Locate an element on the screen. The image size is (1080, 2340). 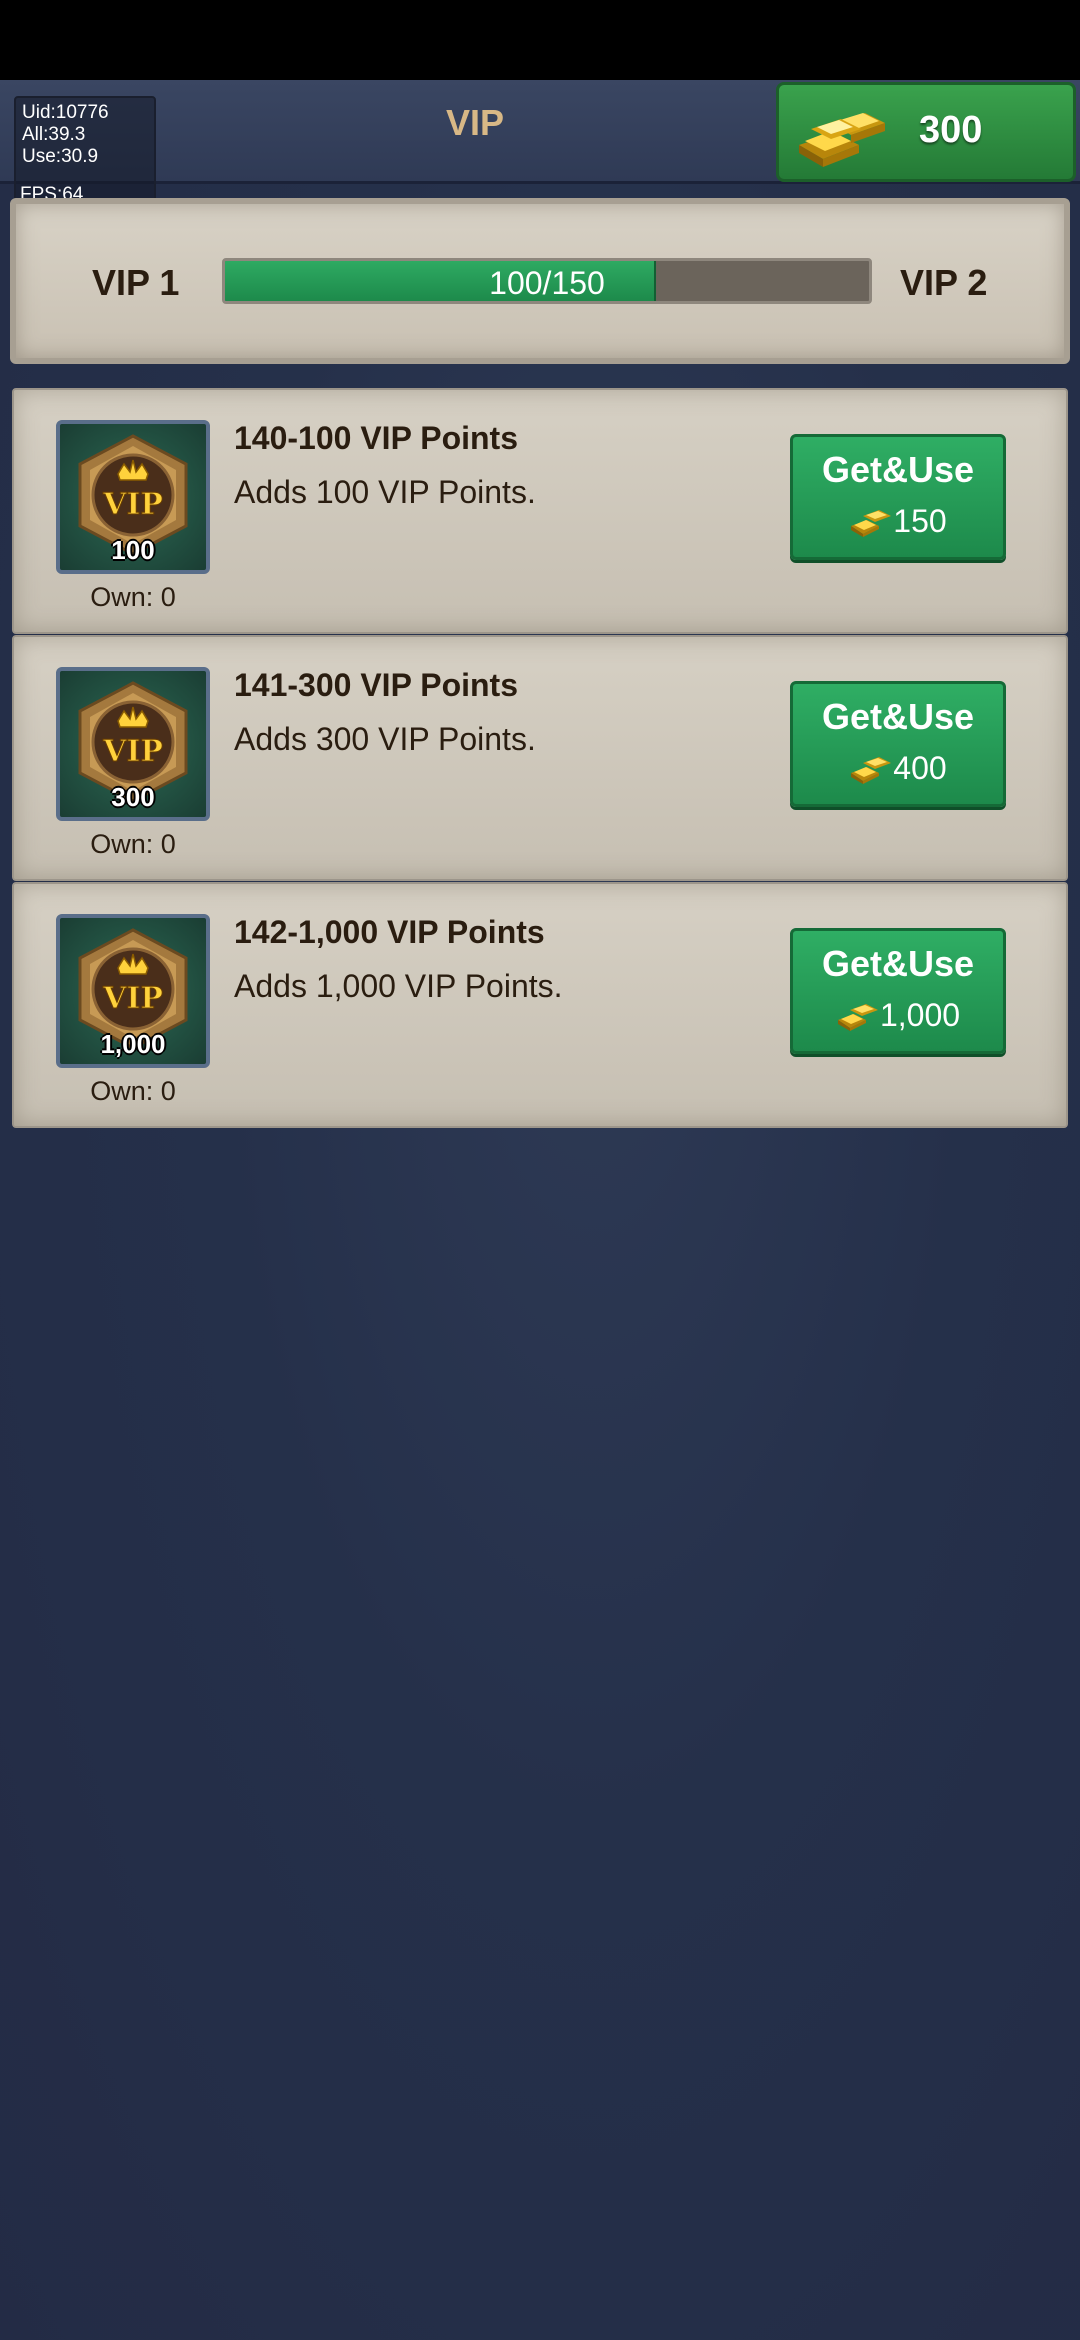
get-and-use-button: Get&Use 400 is located at coordinates (898, 744).